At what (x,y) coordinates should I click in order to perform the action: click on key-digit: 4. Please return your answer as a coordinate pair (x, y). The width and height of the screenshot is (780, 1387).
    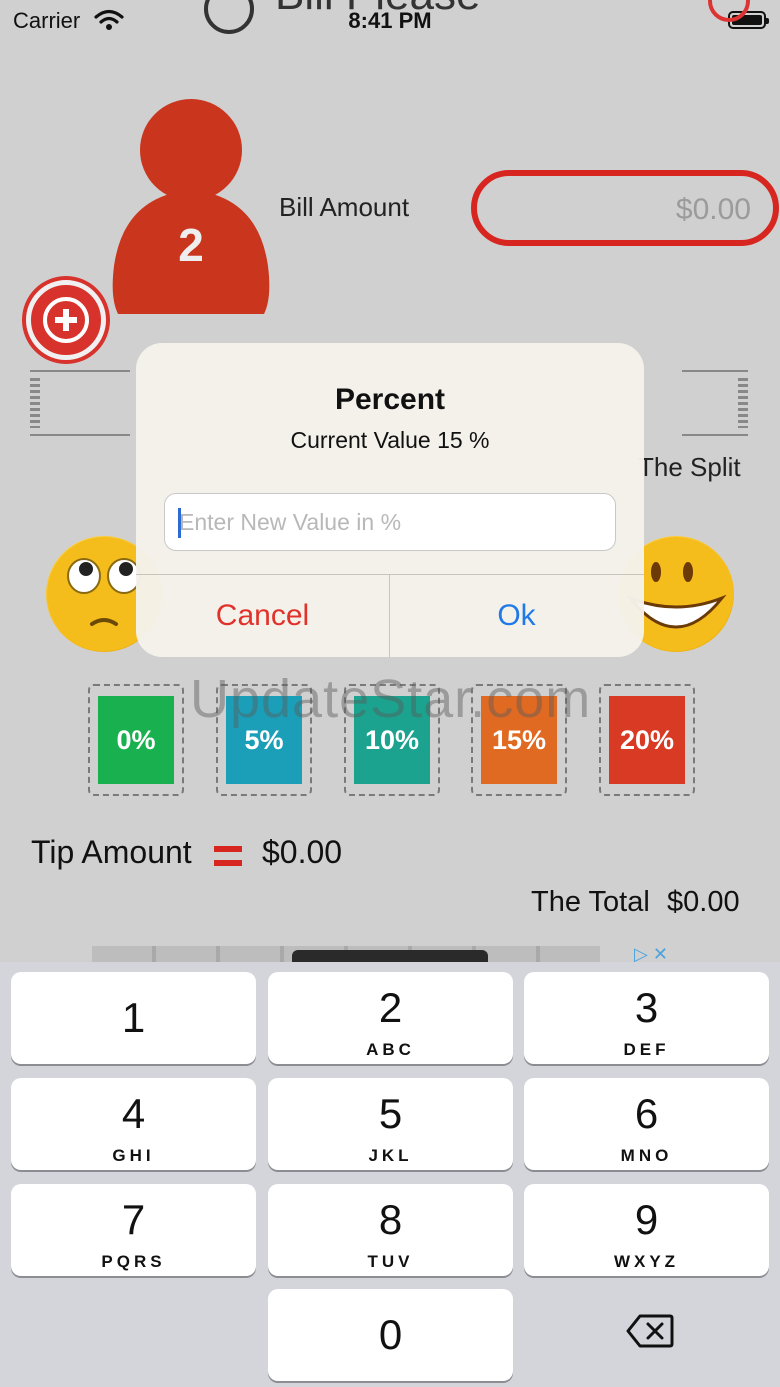
    Looking at the image, I should click on (133, 1113).